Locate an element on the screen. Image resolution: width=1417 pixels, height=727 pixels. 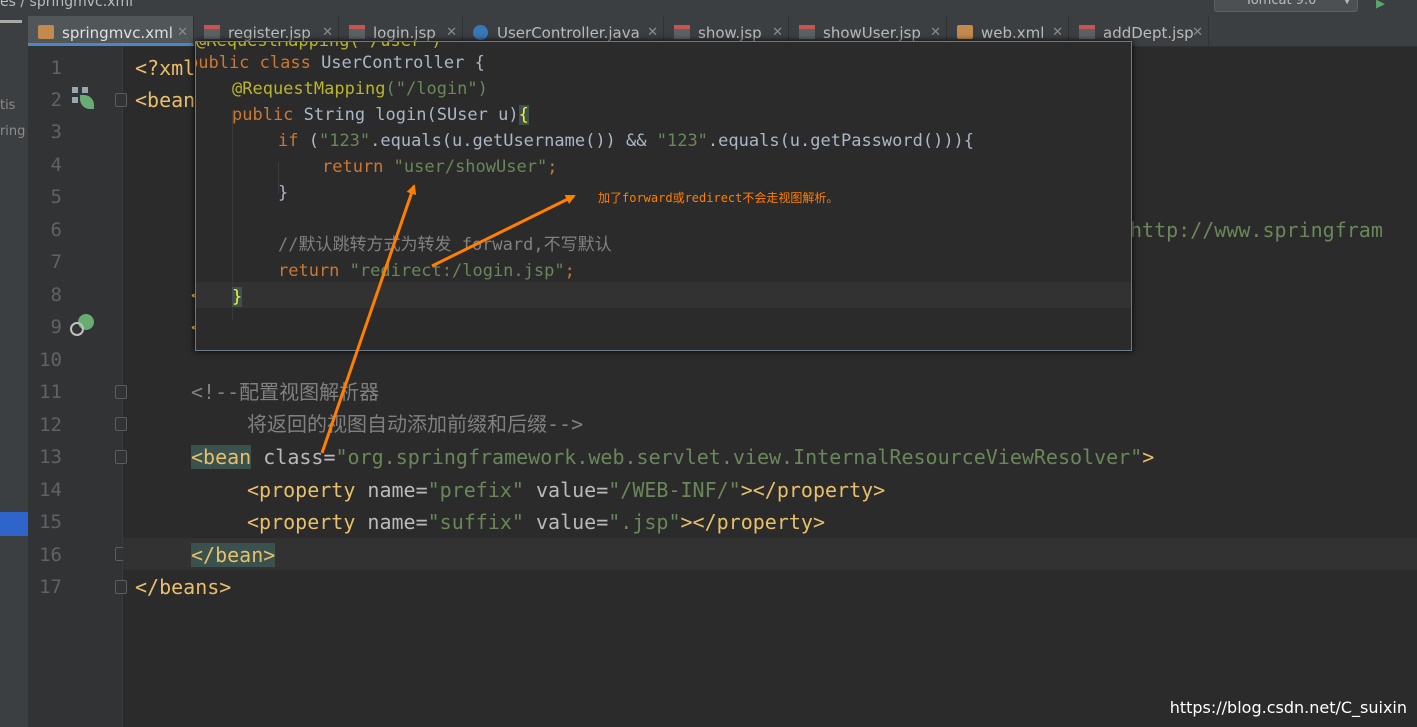
annotation-arrows is located at coordinates (448, 319).